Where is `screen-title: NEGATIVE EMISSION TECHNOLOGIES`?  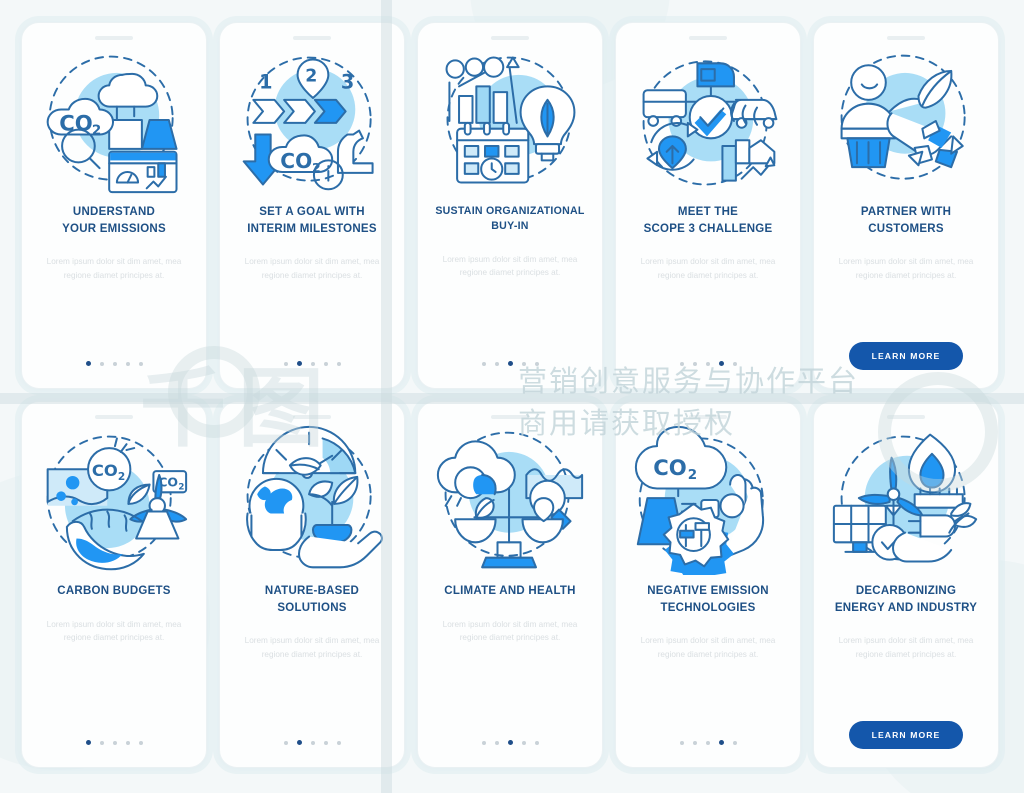
screen-title: NEGATIVE EMISSION TECHNOLOGIES is located at coordinates (708, 599).